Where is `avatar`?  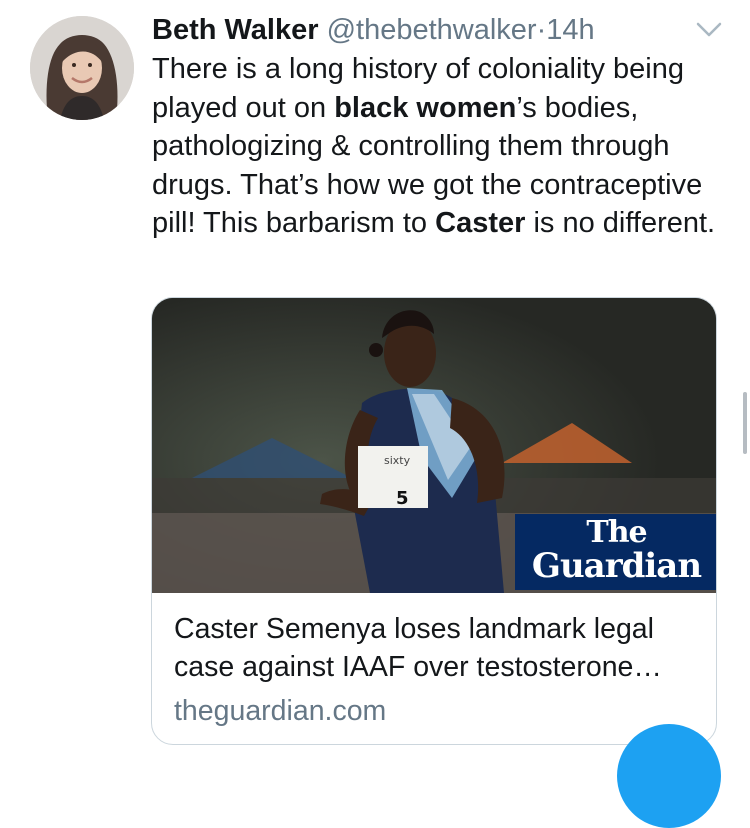 avatar is located at coordinates (82, 68).